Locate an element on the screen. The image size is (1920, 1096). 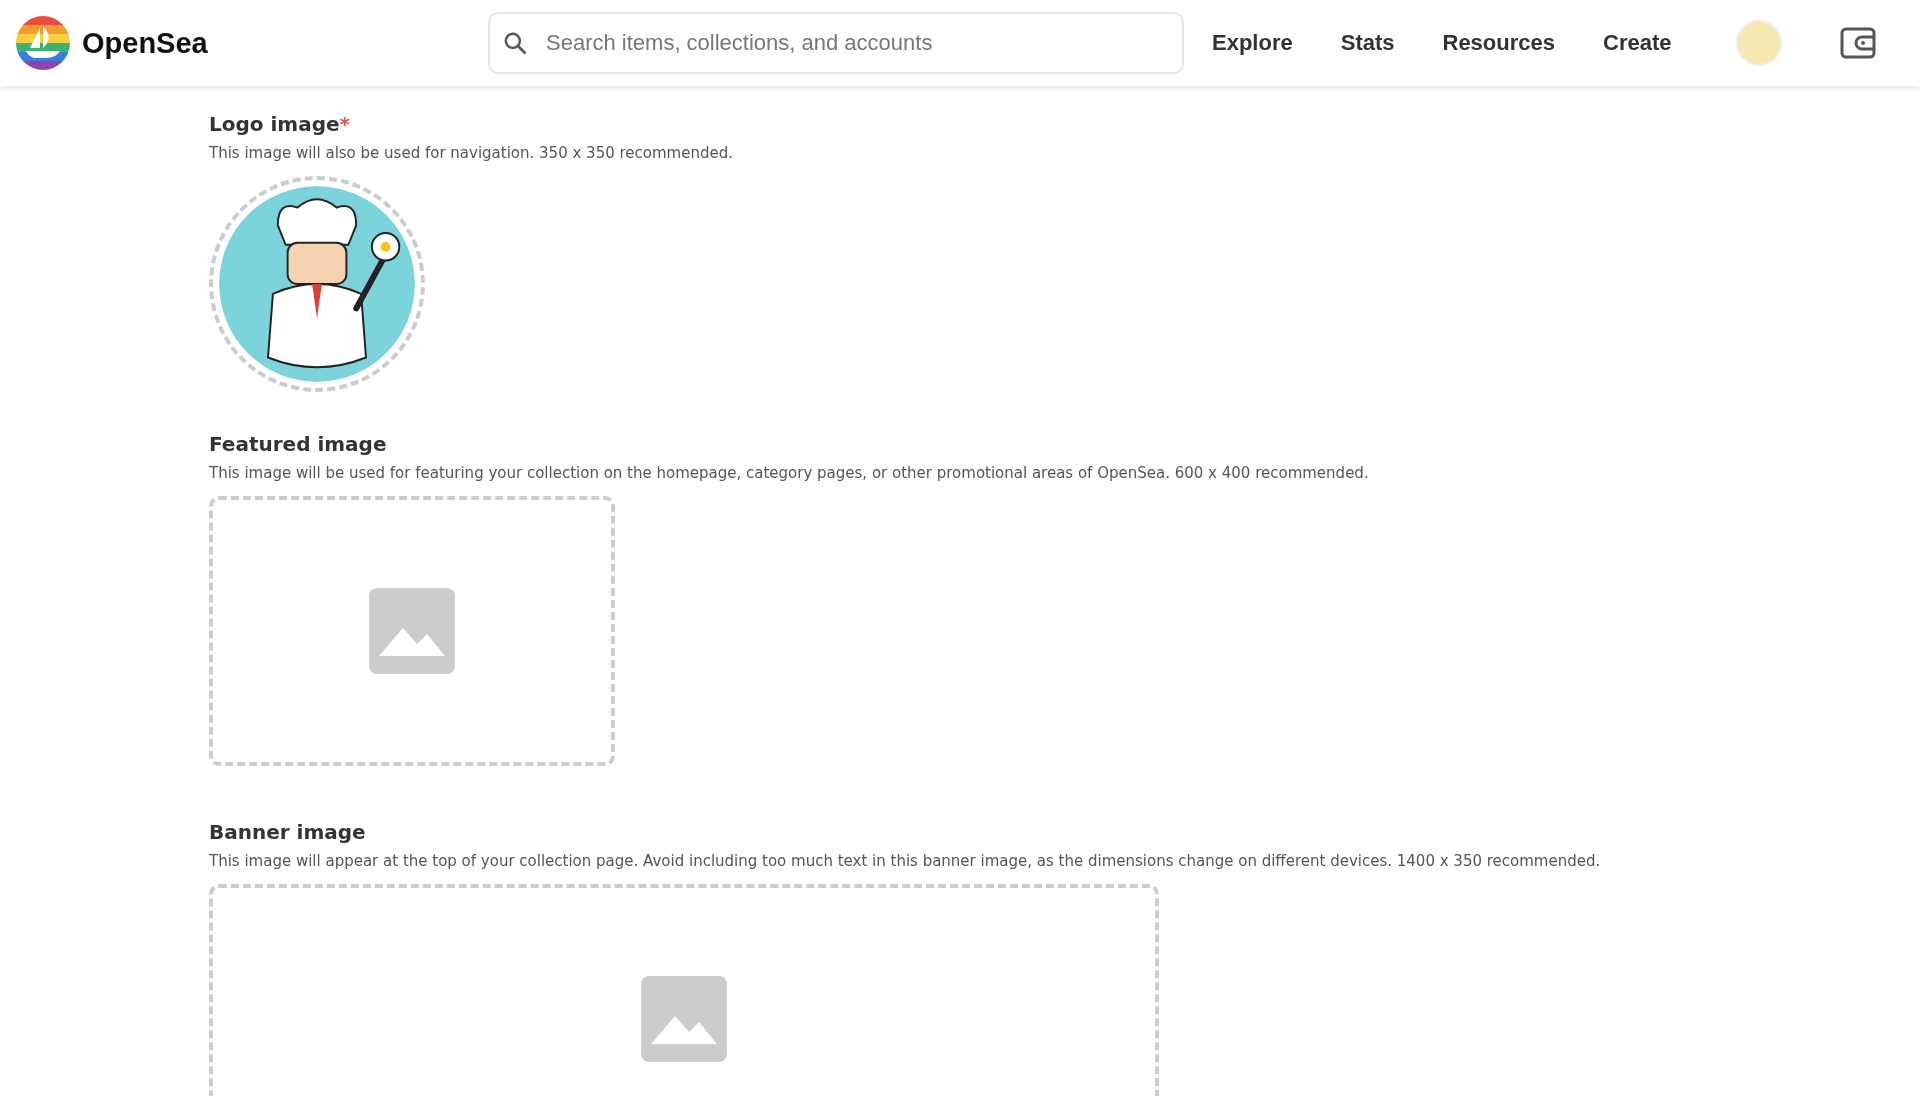
section-description: This image will also be used for navigation. 350 x 350 recommended. is located at coordinates (471, 153).